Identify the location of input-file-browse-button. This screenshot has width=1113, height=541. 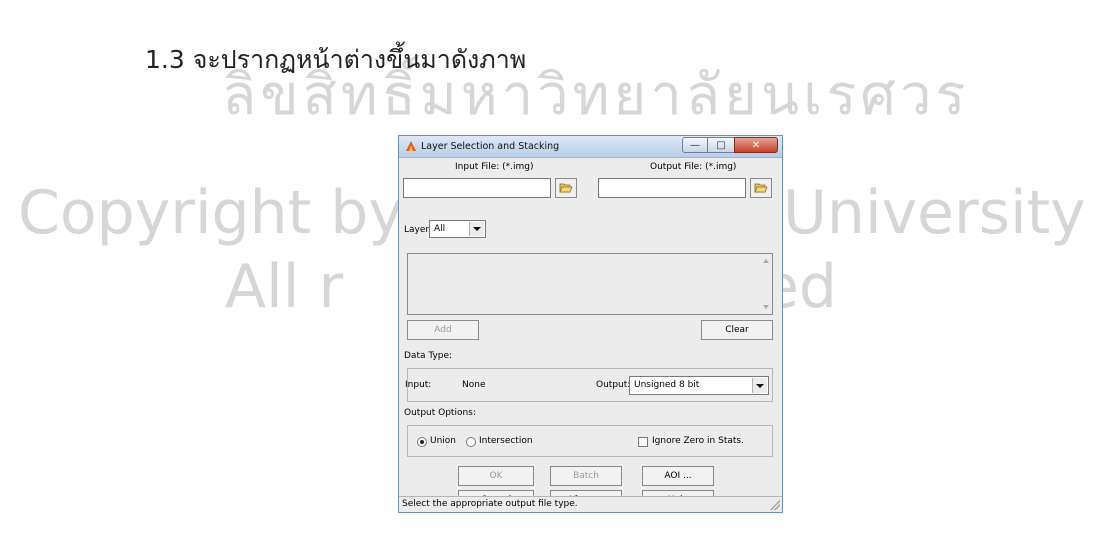
(566, 188).